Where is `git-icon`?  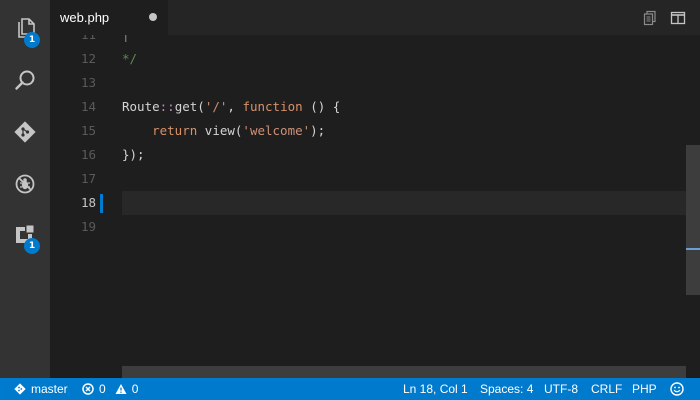 git-icon is located at coordinates (25, 132).